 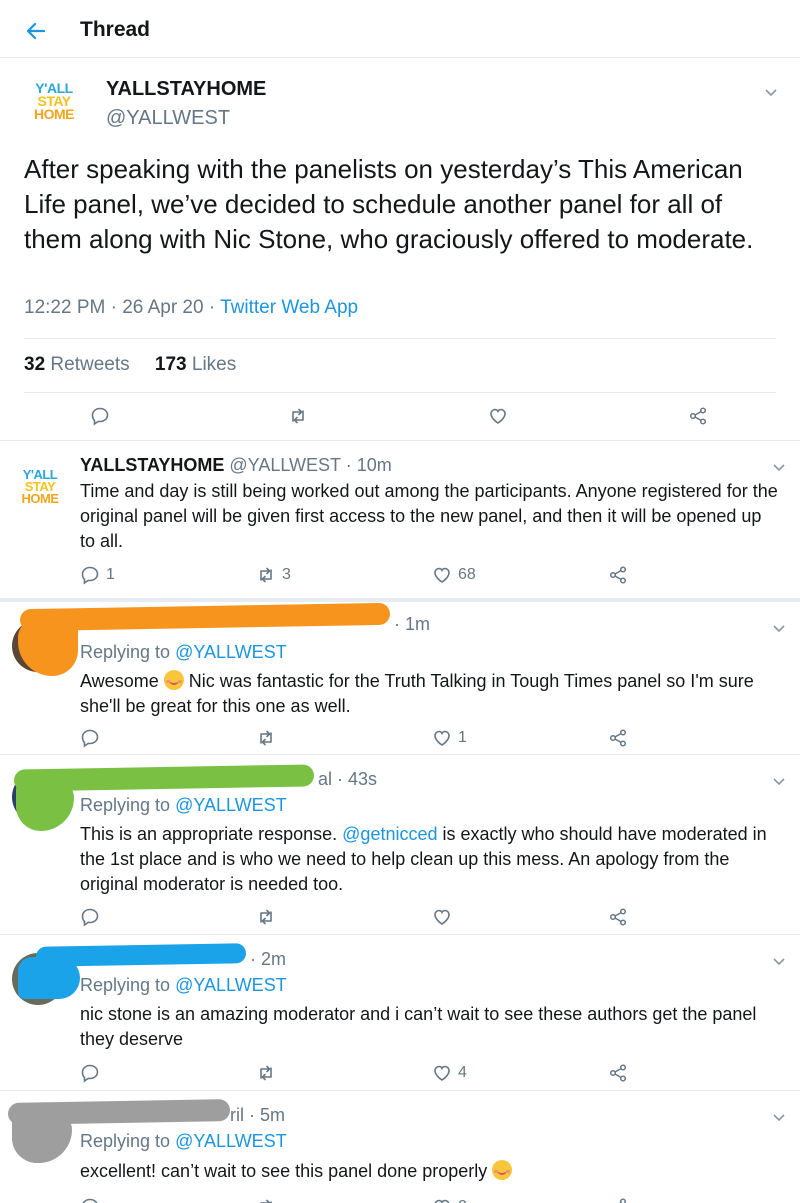 I want to click on like-count: 68, so click(x=467, y=574).